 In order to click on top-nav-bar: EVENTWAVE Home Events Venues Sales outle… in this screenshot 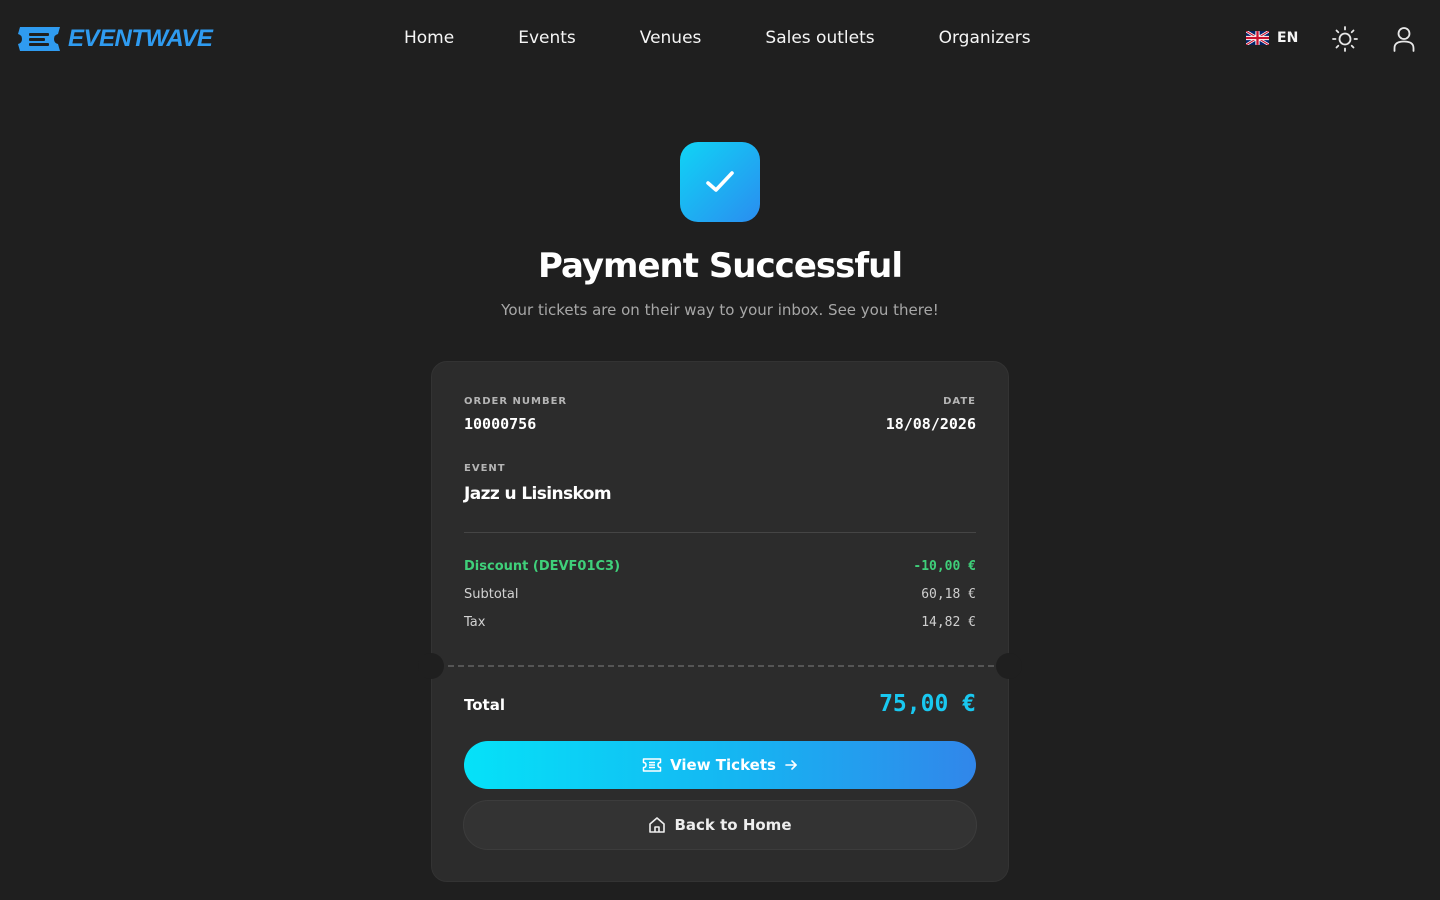, I will do `click(720, 39)`.